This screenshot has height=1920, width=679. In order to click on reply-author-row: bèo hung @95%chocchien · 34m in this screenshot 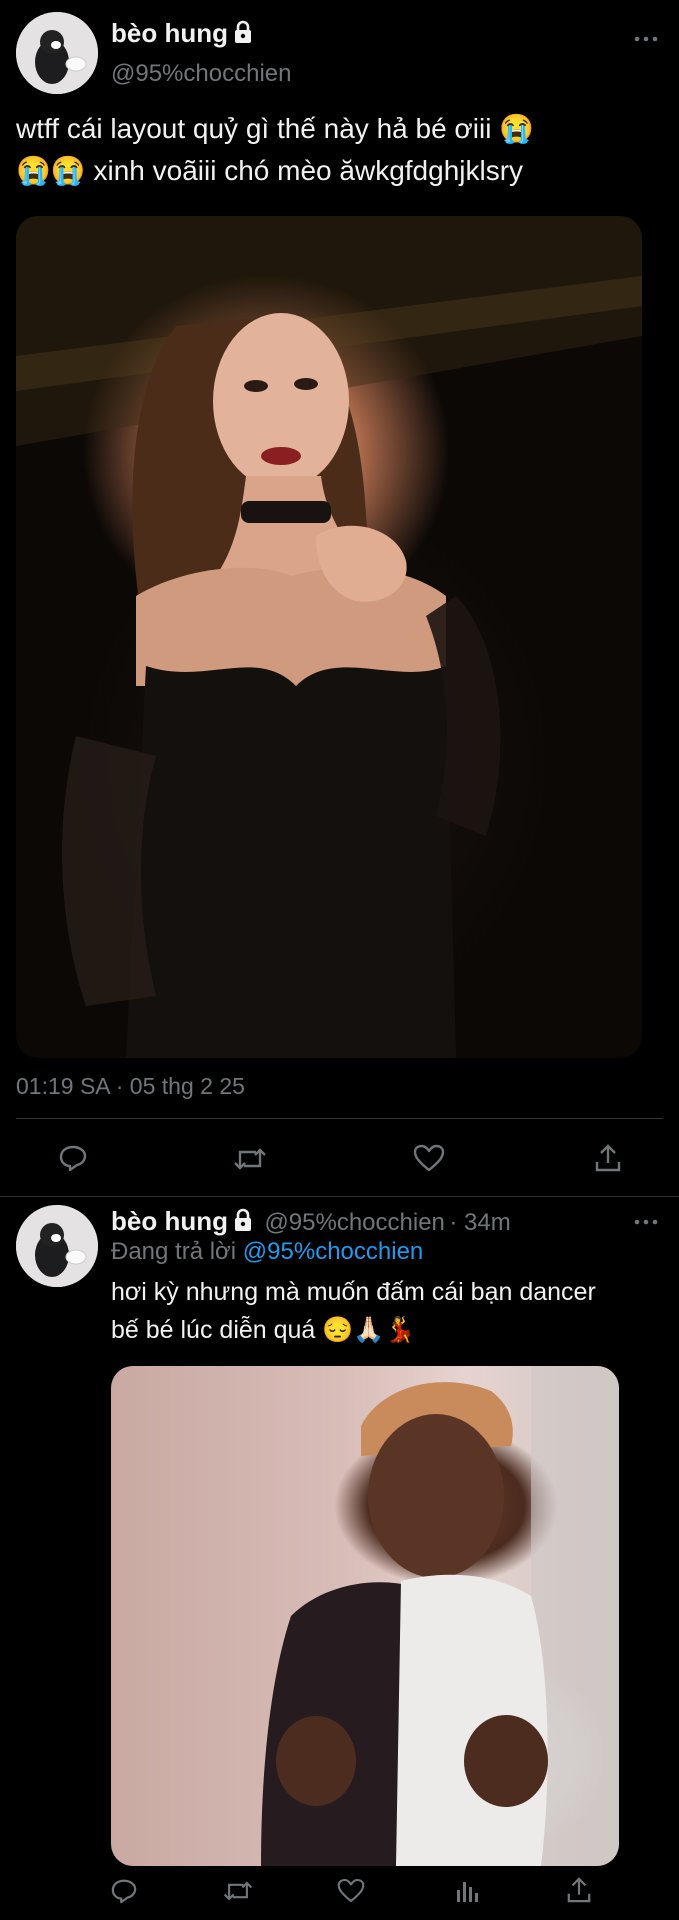, I will do `click(311, 1221)`.